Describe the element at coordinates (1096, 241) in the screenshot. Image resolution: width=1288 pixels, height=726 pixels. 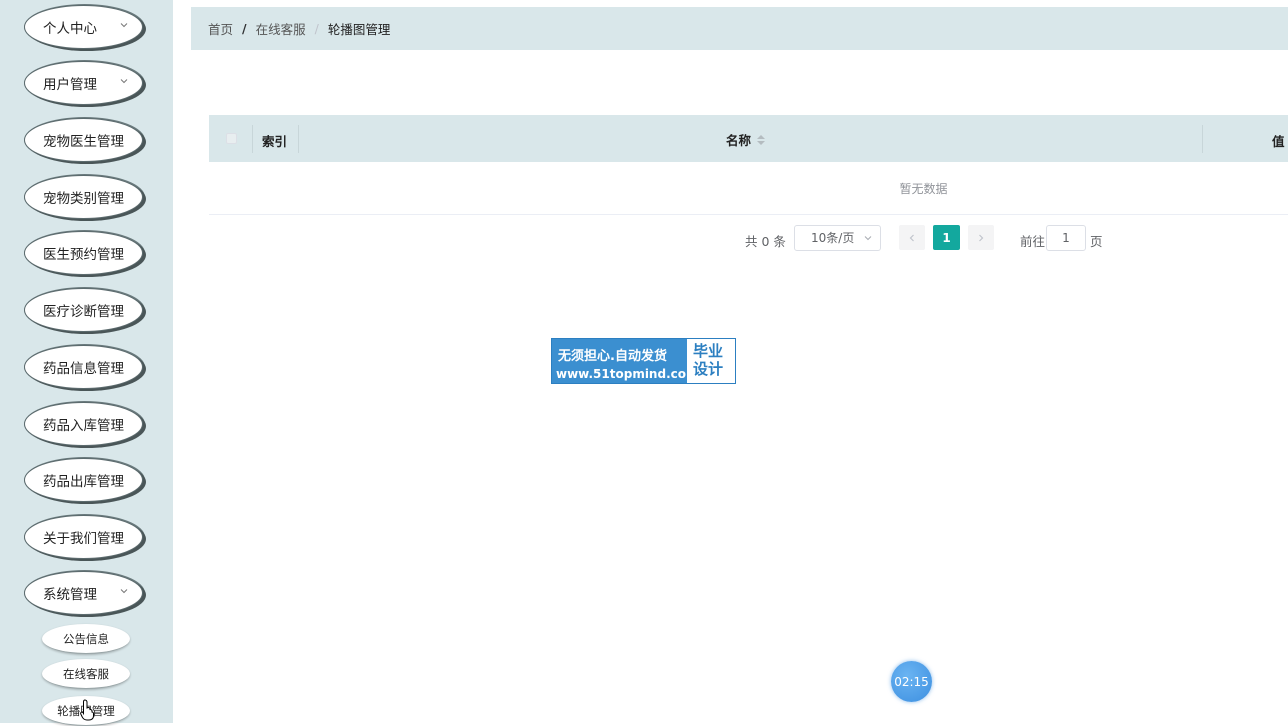
I see `page-suffix-label: 页` at that location.